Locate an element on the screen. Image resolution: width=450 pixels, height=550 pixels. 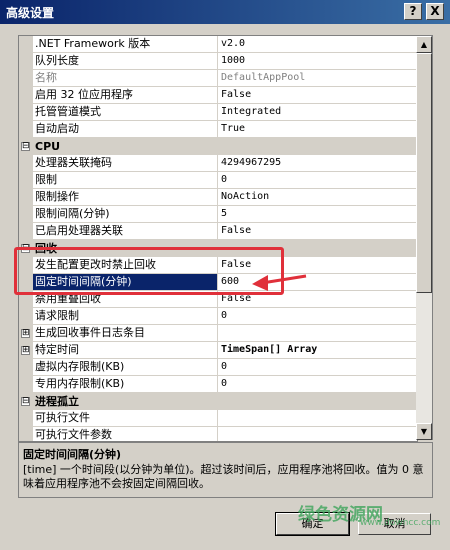
property-value: True is located at coordinates (317, 129).